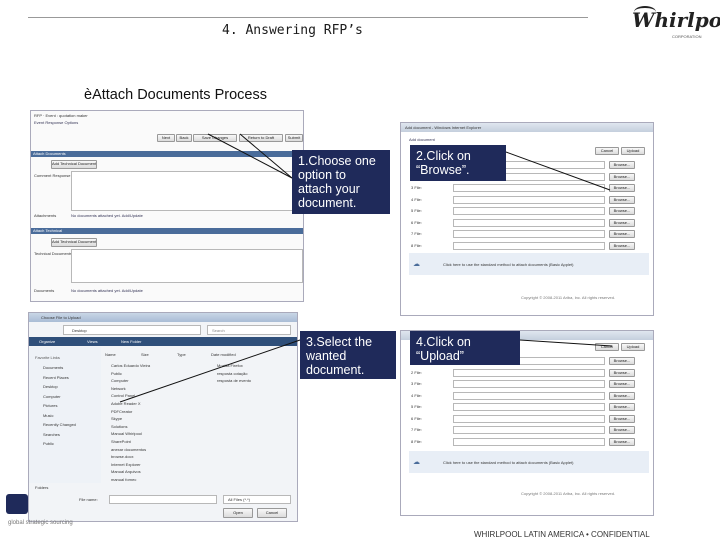  I want to click on rfp-tech-attachments-value: No documents attached yet. Add/Update, so click(107, 290).